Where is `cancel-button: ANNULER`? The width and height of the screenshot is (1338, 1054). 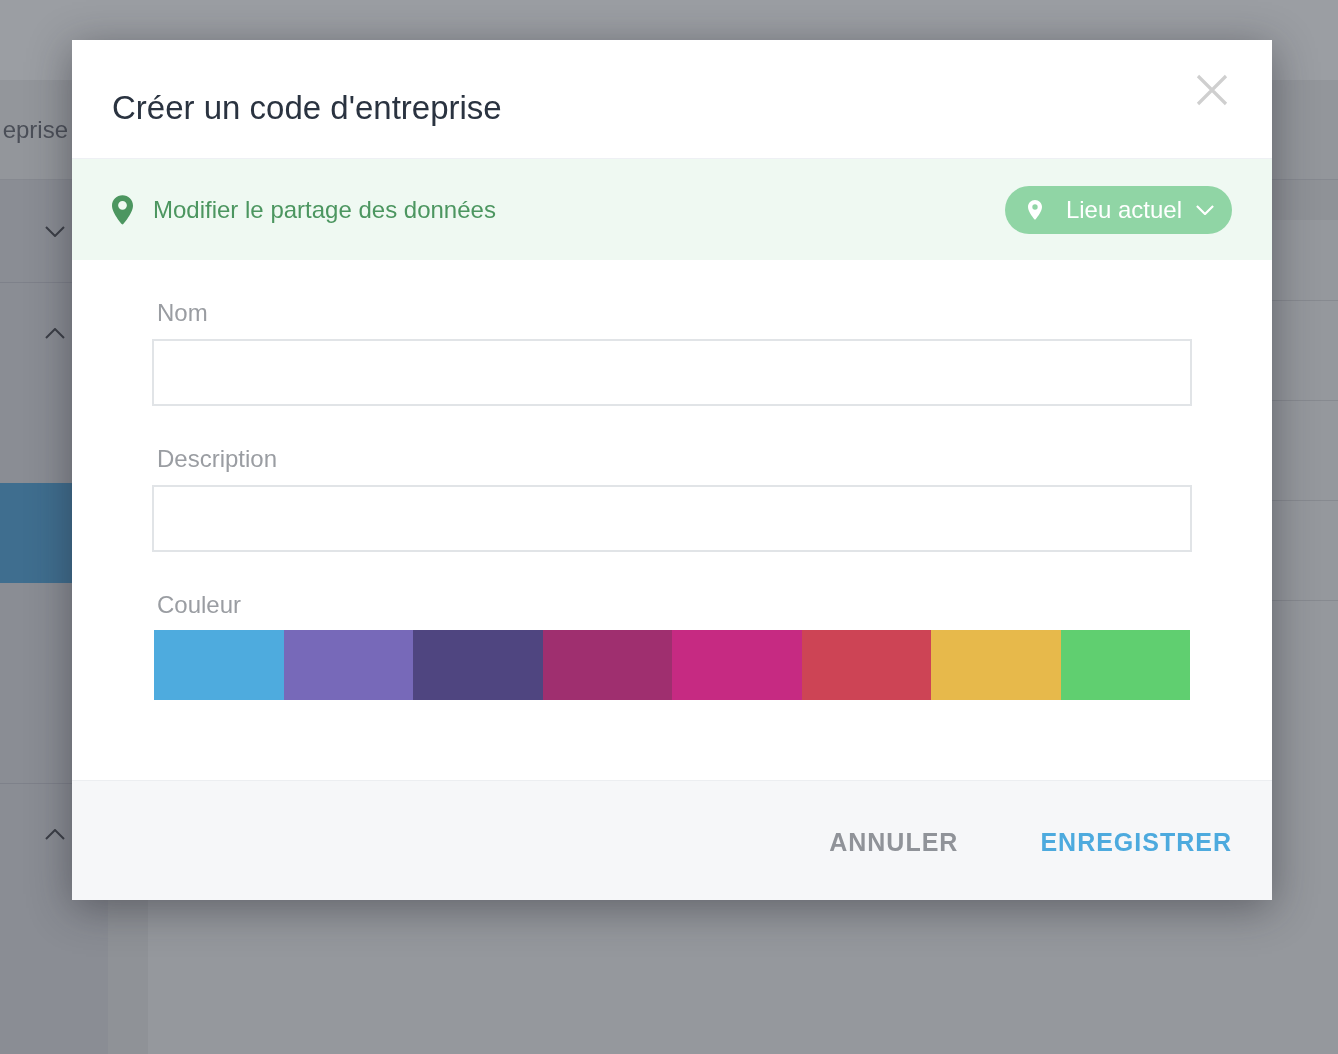
cancel-button: ANNULER is located at coordinates (894, 841).